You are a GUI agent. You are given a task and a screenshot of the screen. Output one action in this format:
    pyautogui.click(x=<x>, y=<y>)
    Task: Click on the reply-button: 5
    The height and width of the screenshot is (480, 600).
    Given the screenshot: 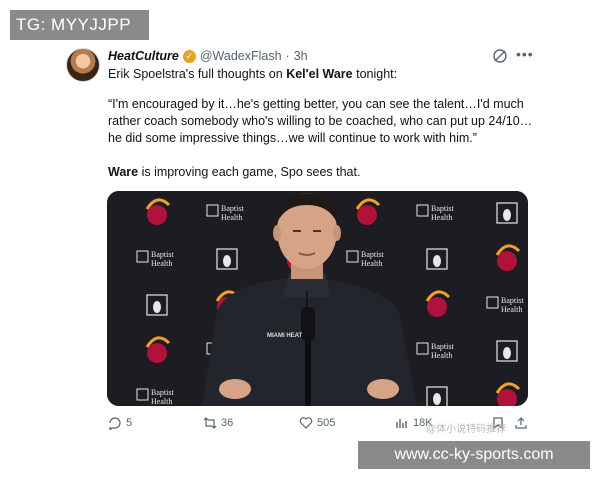 What is the action you would take?
    pyautogui.click(x=120, y=423)
    